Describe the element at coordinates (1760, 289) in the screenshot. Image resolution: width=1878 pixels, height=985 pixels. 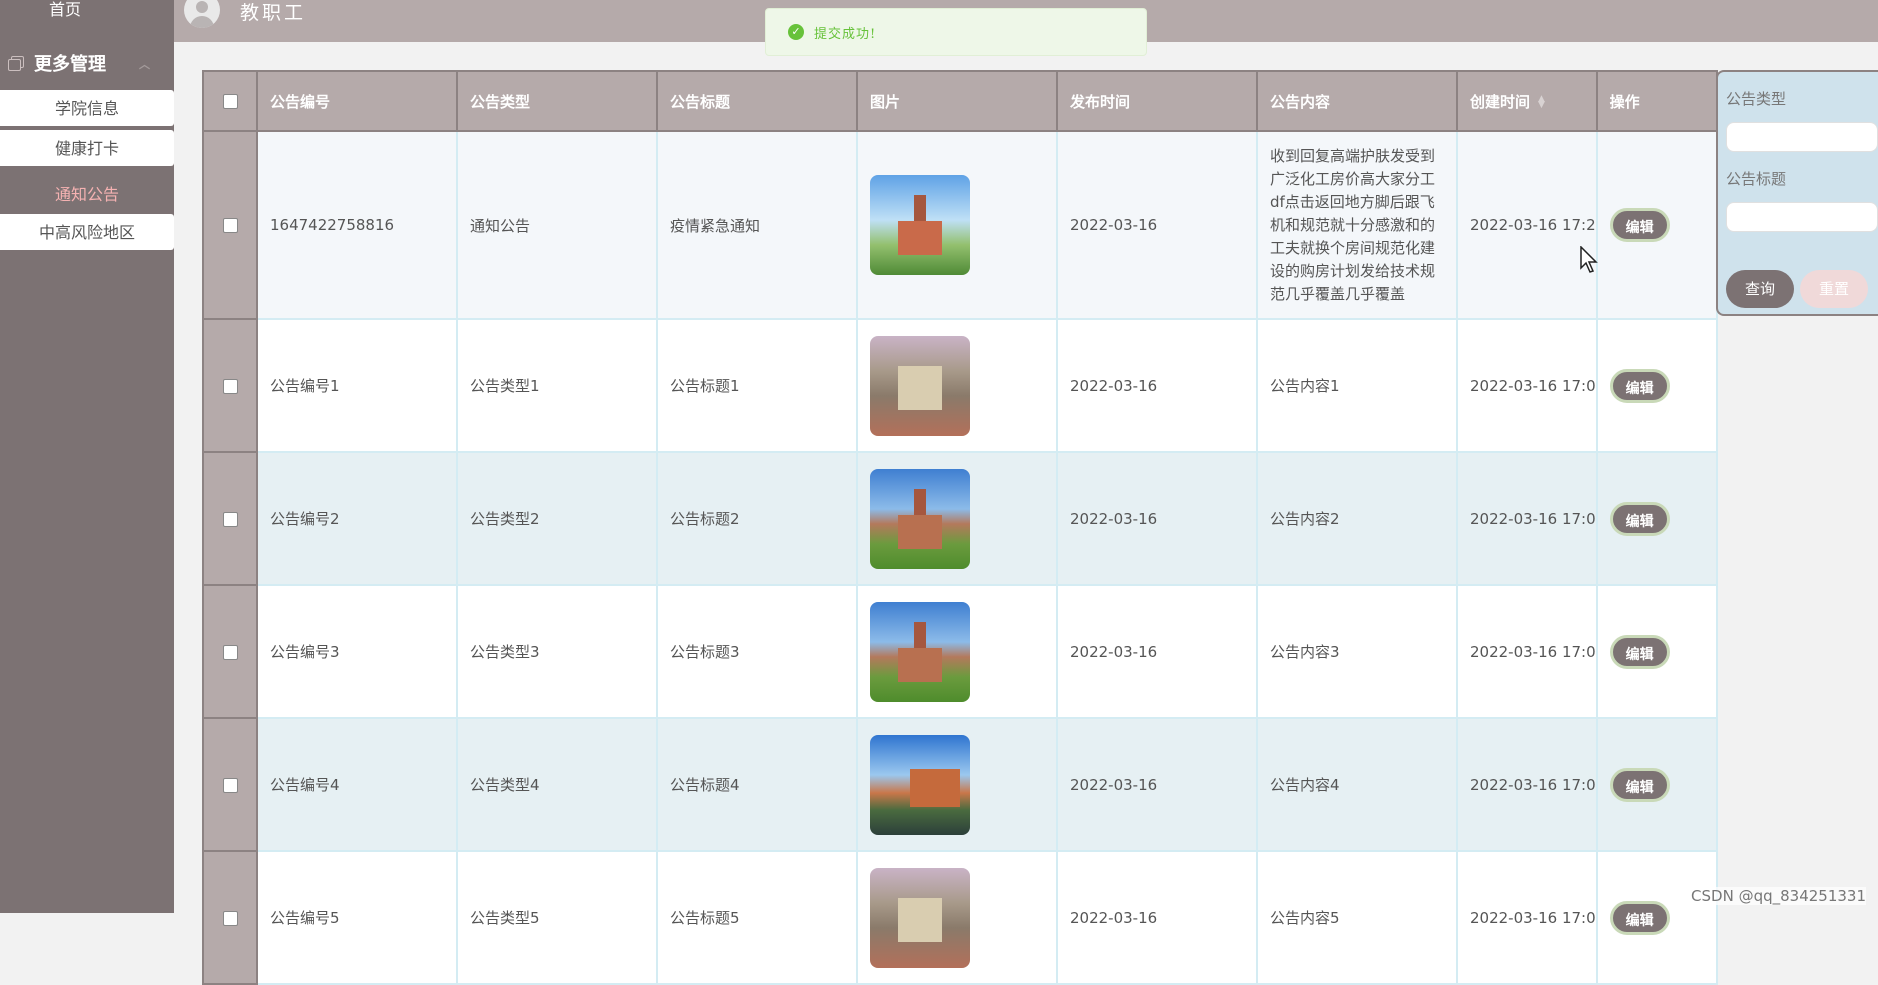
I see `query-button: 查询` at that location.